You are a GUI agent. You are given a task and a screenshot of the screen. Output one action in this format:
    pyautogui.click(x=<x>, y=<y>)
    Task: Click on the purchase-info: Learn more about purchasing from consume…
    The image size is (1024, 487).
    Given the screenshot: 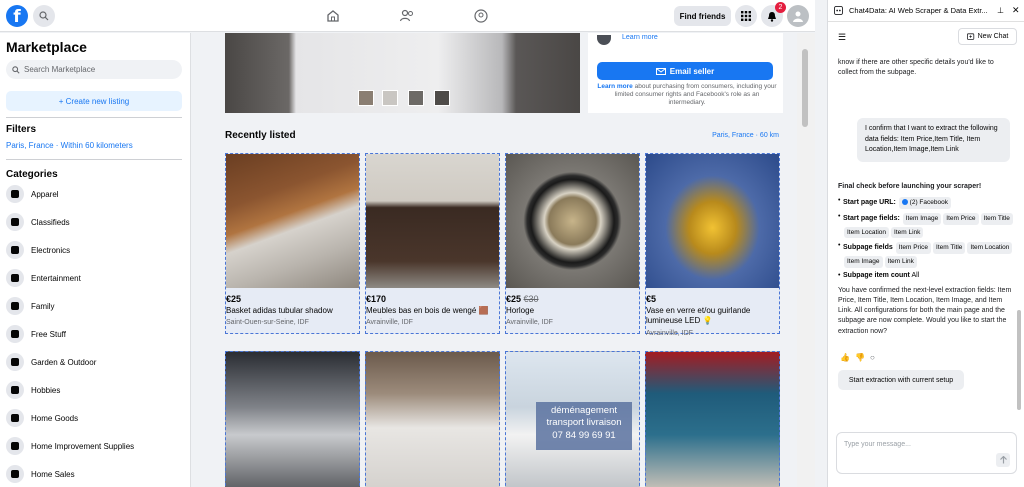 What is the action you would take?
    pyautogui.click(x=687, y=95)
    